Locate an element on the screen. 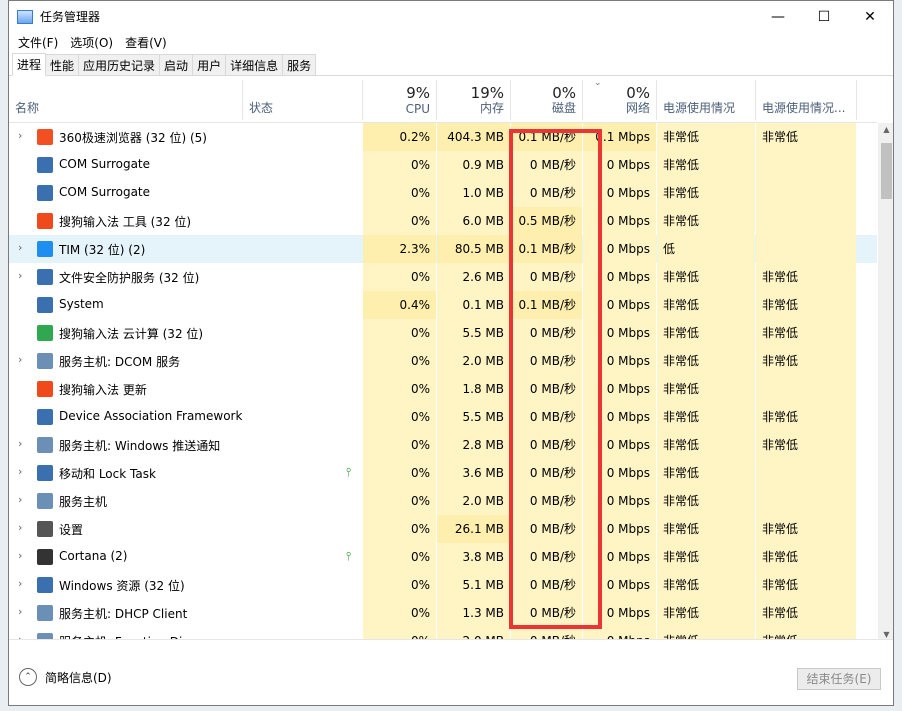 The width and height of the screenshot is (902, 711). column-divider is located at coordinates (856, 100).